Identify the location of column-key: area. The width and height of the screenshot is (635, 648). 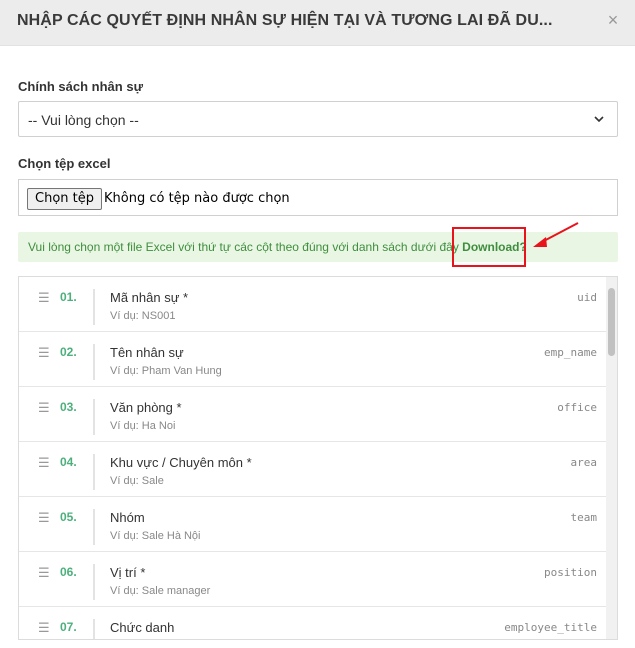
(584, 462).